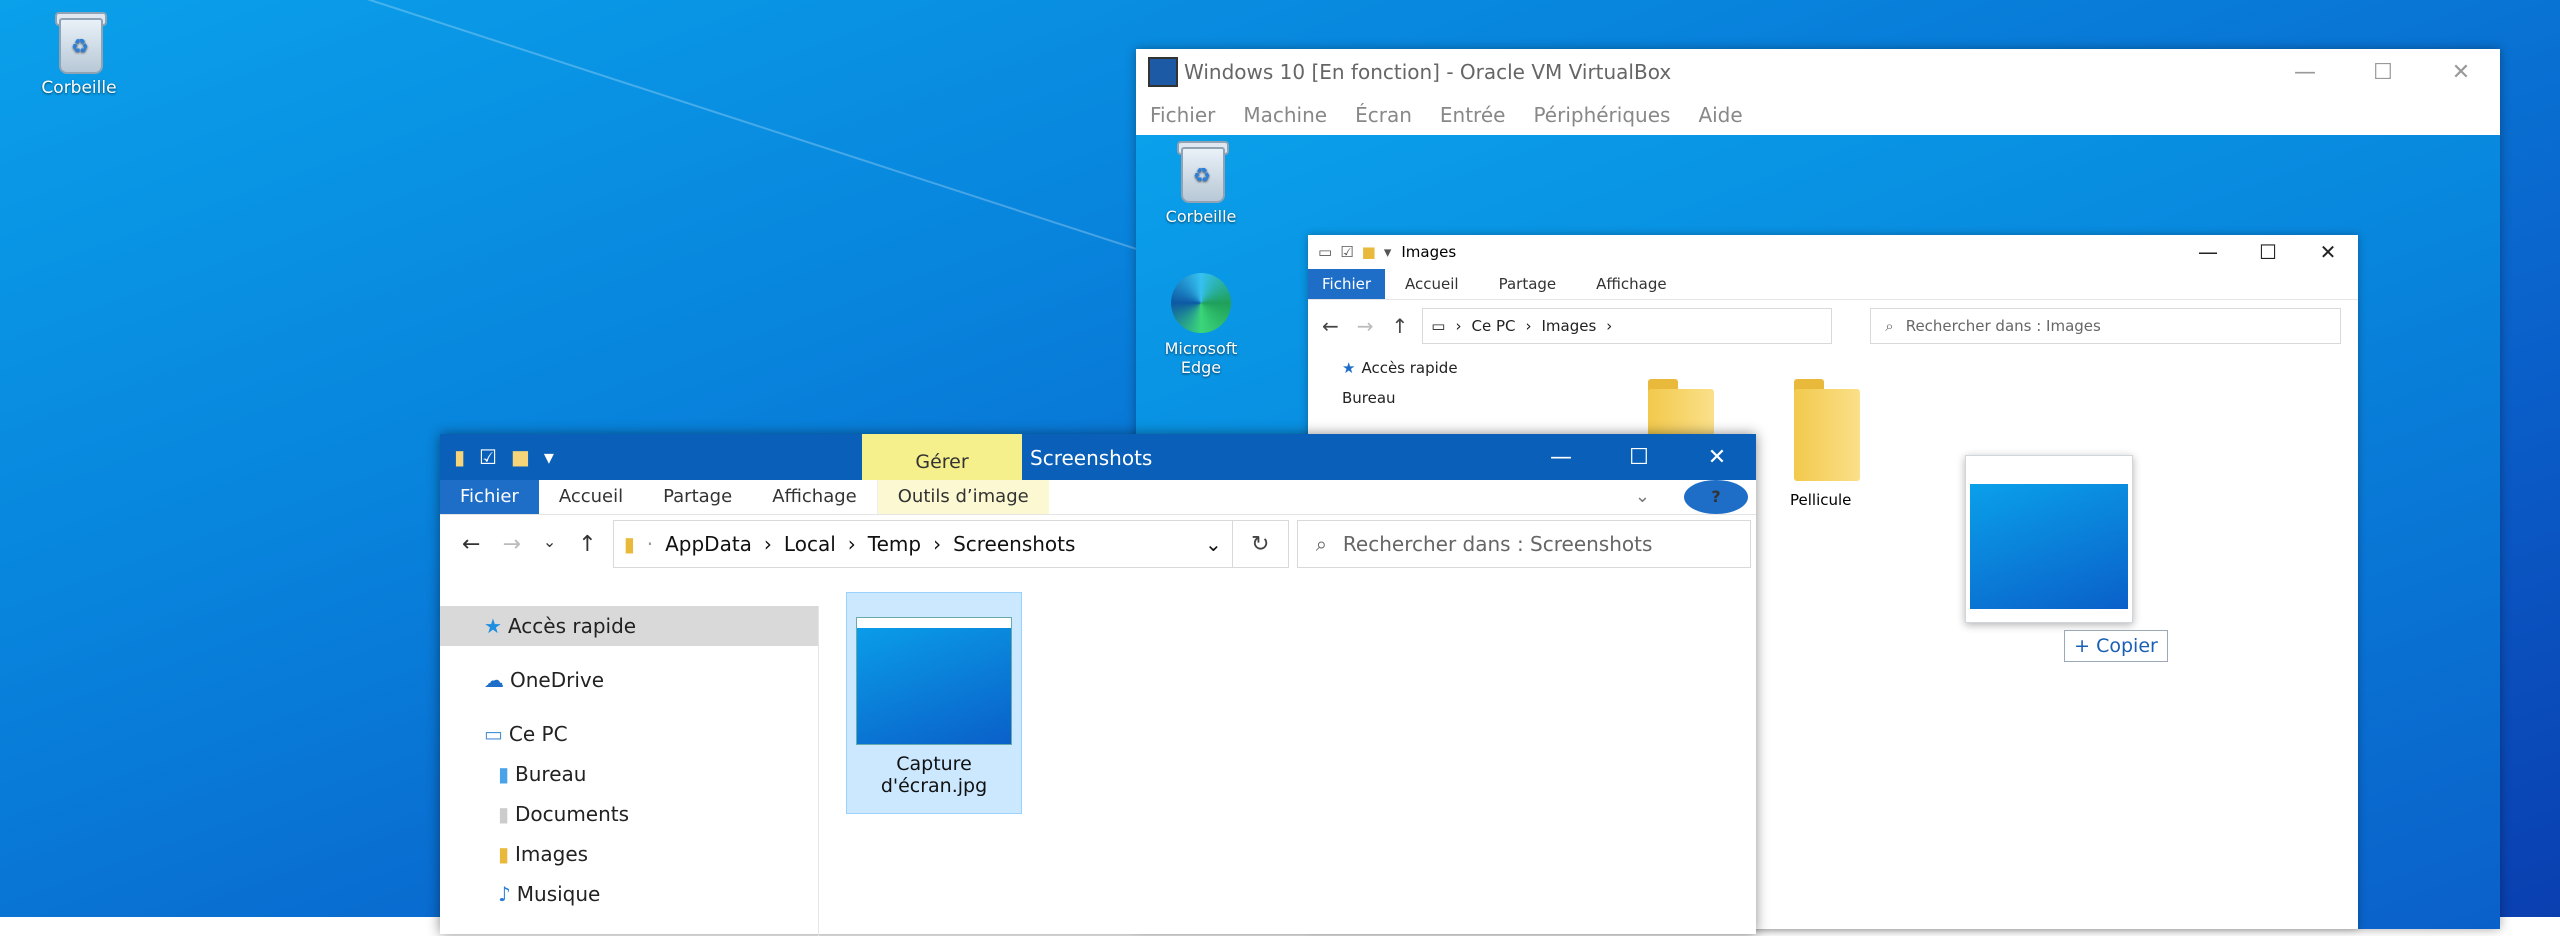 The width and height of the screenshot is (2560, 936). Describe the element at coordinates (1493, 326) in the screenshot. I see `breadcrumb-ce-pc: Ce PC` at that location.